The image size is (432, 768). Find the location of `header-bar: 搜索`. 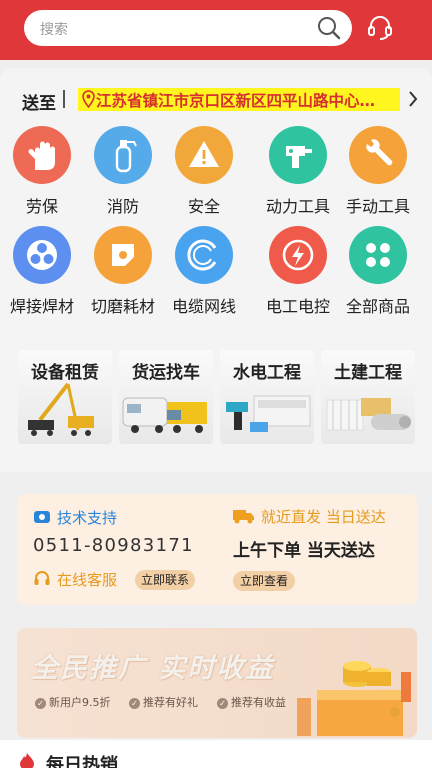

header-bar: 搜索 is located at coordinates (216, 30).